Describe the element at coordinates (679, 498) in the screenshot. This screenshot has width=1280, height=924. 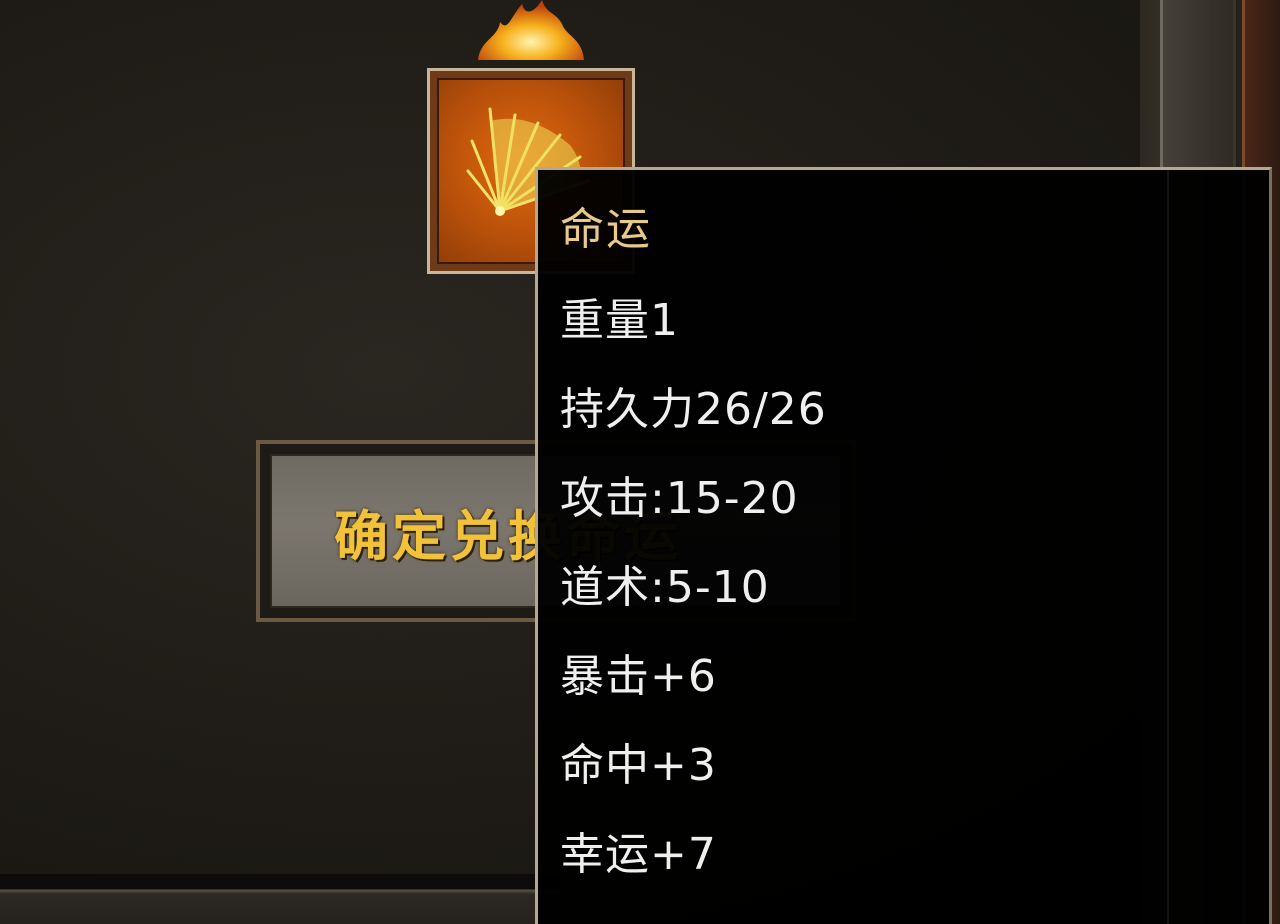
I see `stat-attack: 攻击:15-20` at that location.